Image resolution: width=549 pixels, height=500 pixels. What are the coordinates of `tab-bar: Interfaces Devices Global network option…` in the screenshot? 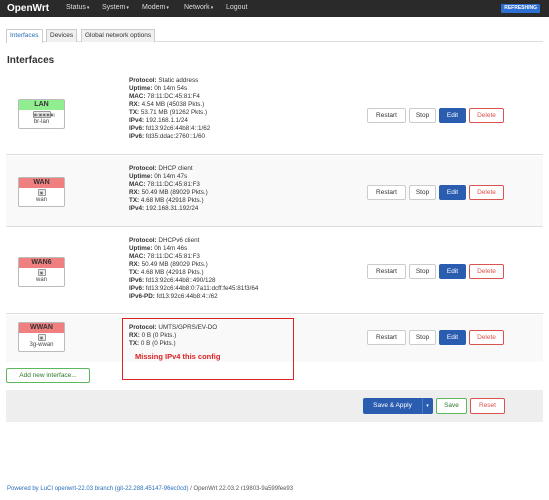 It's located at (274, 36).